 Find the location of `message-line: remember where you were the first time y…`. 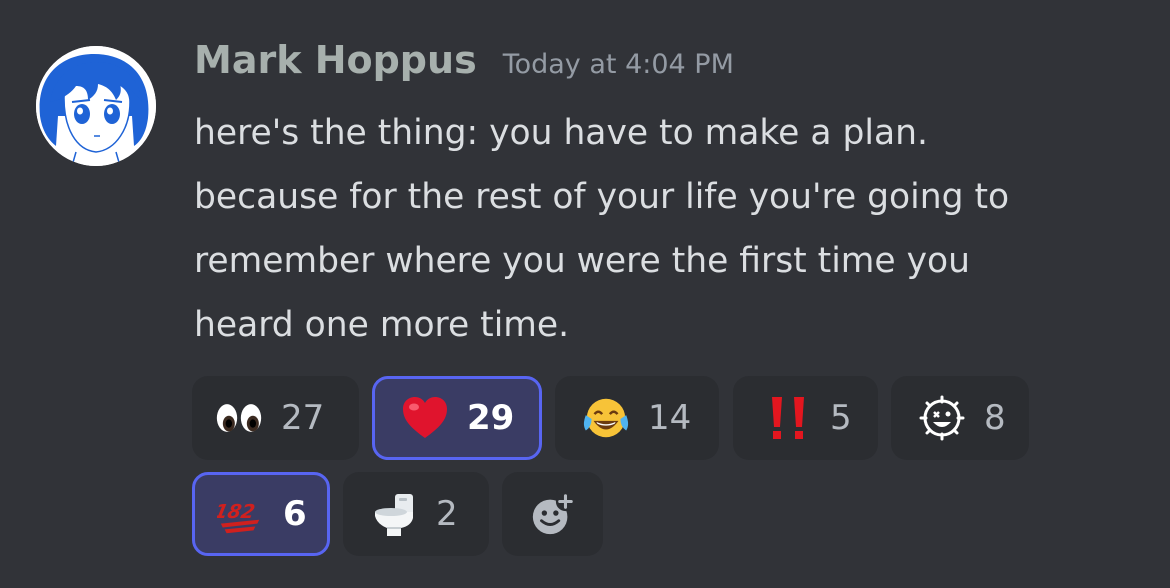

message-line: remember where you were the first time y… is located at coordinates (582, 261).